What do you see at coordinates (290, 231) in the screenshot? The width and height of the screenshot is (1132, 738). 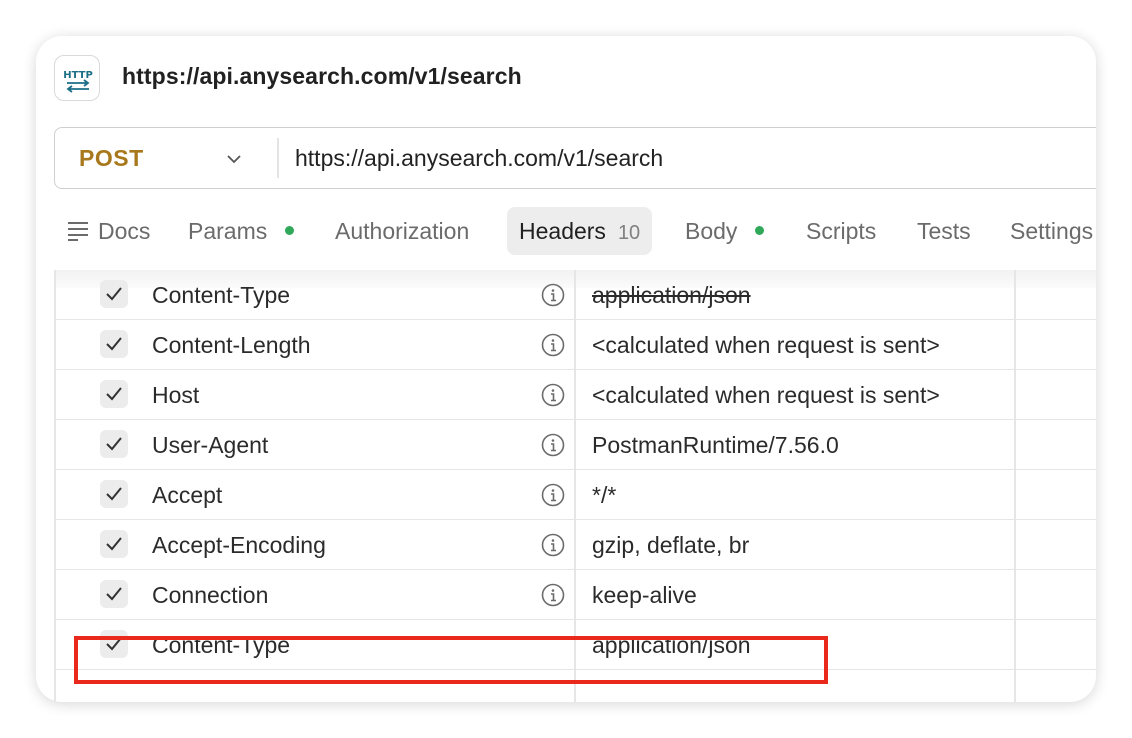 I see `params-status-dot` at bounding box center [290, 231].